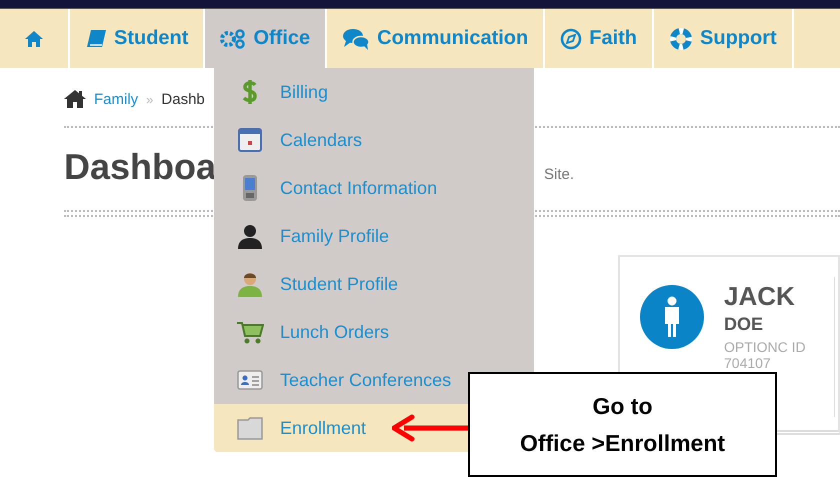 This screenshot has height=477, width=840. Describe the element at coordinates (265, 38) in the screenshot. I see `nav-tab: Office` at that location.